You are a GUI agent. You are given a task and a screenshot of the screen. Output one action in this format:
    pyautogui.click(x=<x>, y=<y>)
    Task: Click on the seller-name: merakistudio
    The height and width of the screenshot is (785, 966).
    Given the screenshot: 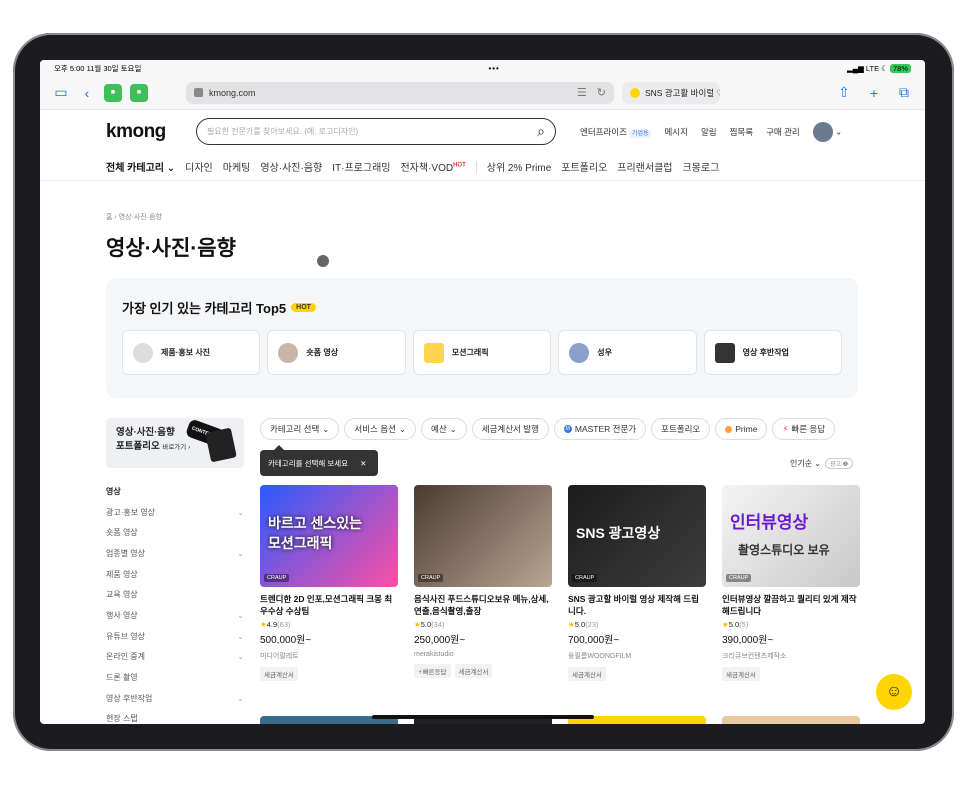 What is the action you would take?
    pyautogui.click(x=483, y=654)
    